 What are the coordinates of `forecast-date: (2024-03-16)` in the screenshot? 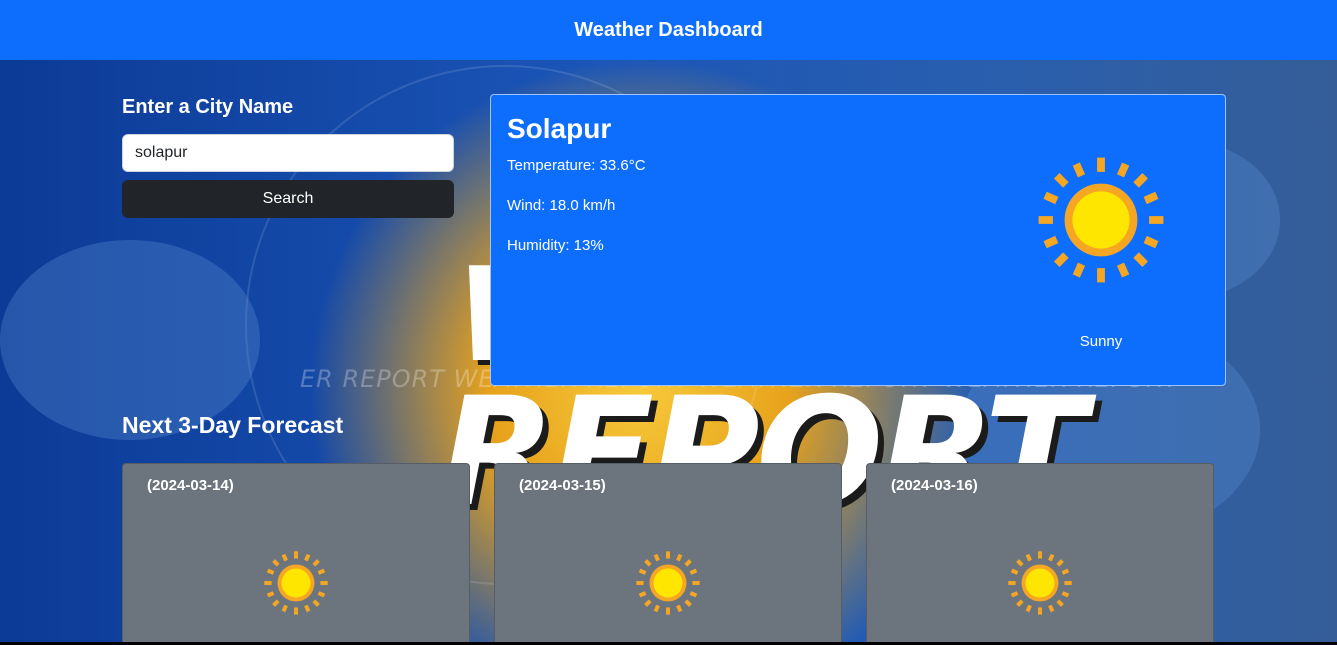 It's located at (934, 485).